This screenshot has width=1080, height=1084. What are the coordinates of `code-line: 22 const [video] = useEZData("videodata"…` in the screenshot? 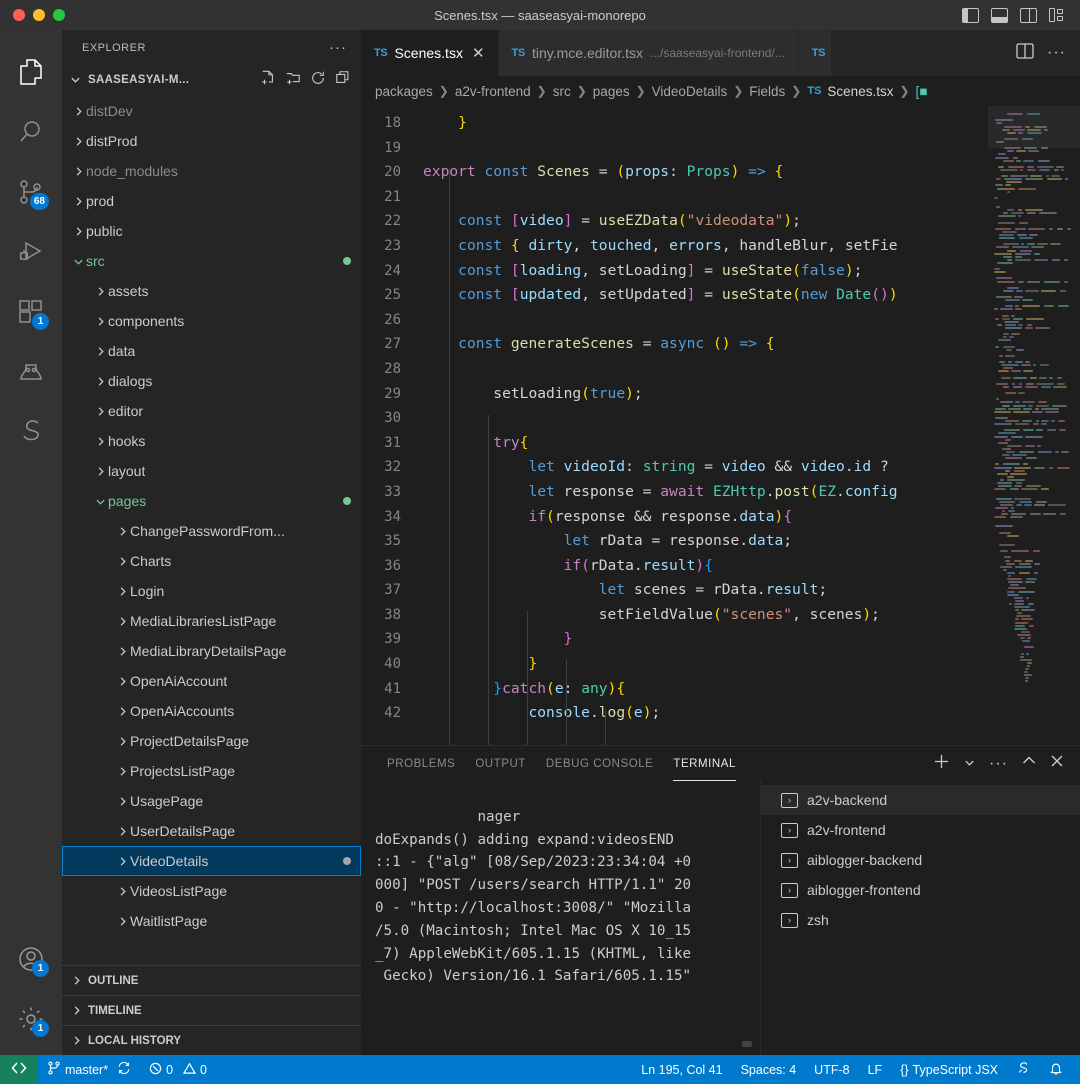 It's located at (674, 221).